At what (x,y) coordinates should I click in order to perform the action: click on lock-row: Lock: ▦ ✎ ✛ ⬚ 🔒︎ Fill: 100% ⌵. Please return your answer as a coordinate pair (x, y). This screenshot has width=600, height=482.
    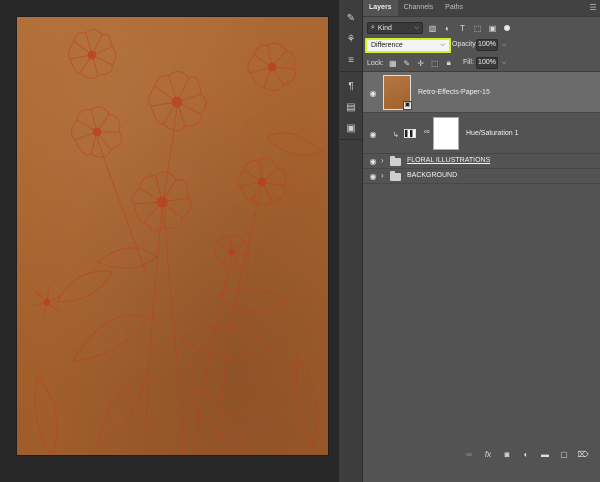
    Looking at the image, I should click on (481, 63).